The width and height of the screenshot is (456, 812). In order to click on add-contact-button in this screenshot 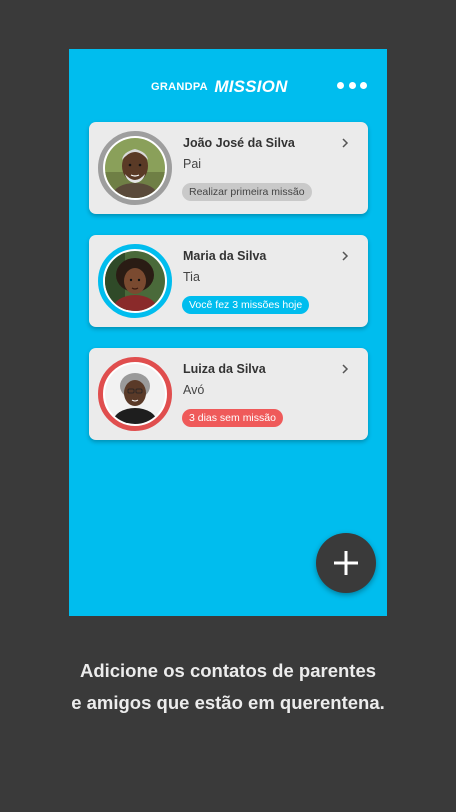, I will do `click(346, 563)`.